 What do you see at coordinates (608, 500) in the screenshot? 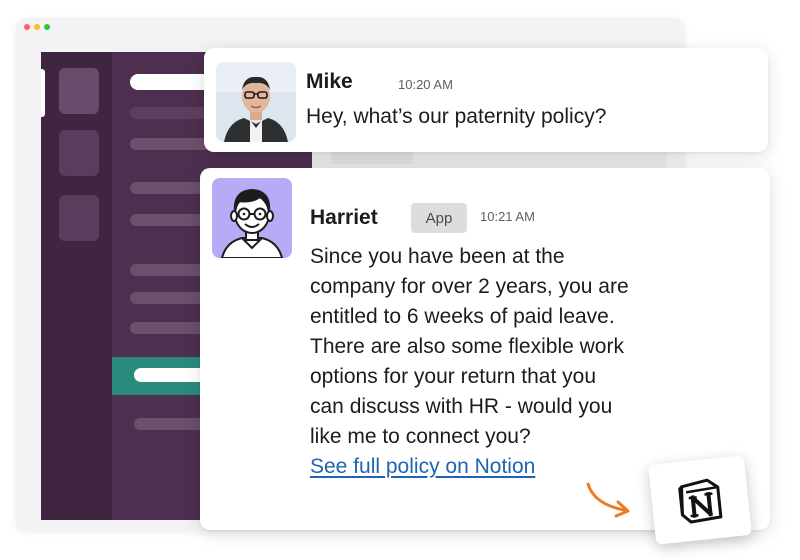
I see `curved-arrow-icon` at bounding box center [608, 500].